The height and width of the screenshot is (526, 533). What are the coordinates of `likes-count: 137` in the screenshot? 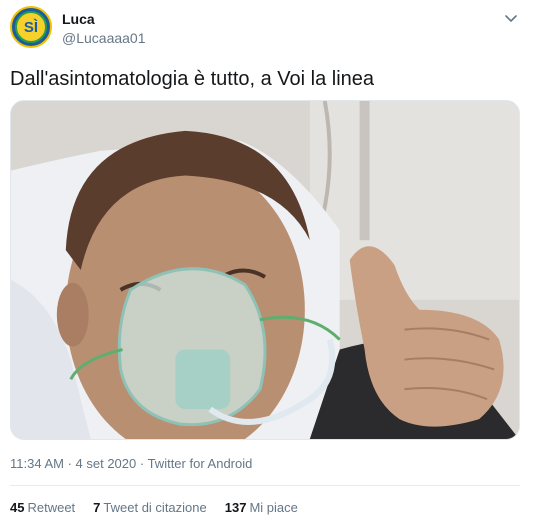 It's located at (235, 507).